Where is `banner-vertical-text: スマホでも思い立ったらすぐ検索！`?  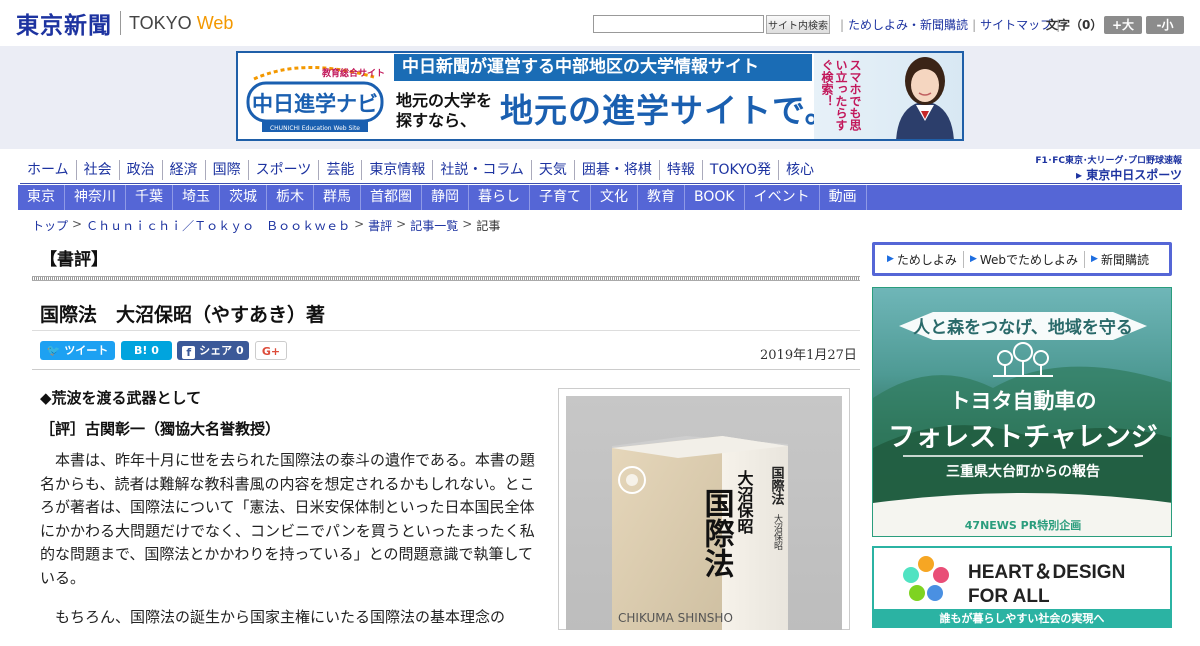 banner-vertical-text: スマホでも思い立ったらすぐ検索！ is located at coordinates (841, 95).